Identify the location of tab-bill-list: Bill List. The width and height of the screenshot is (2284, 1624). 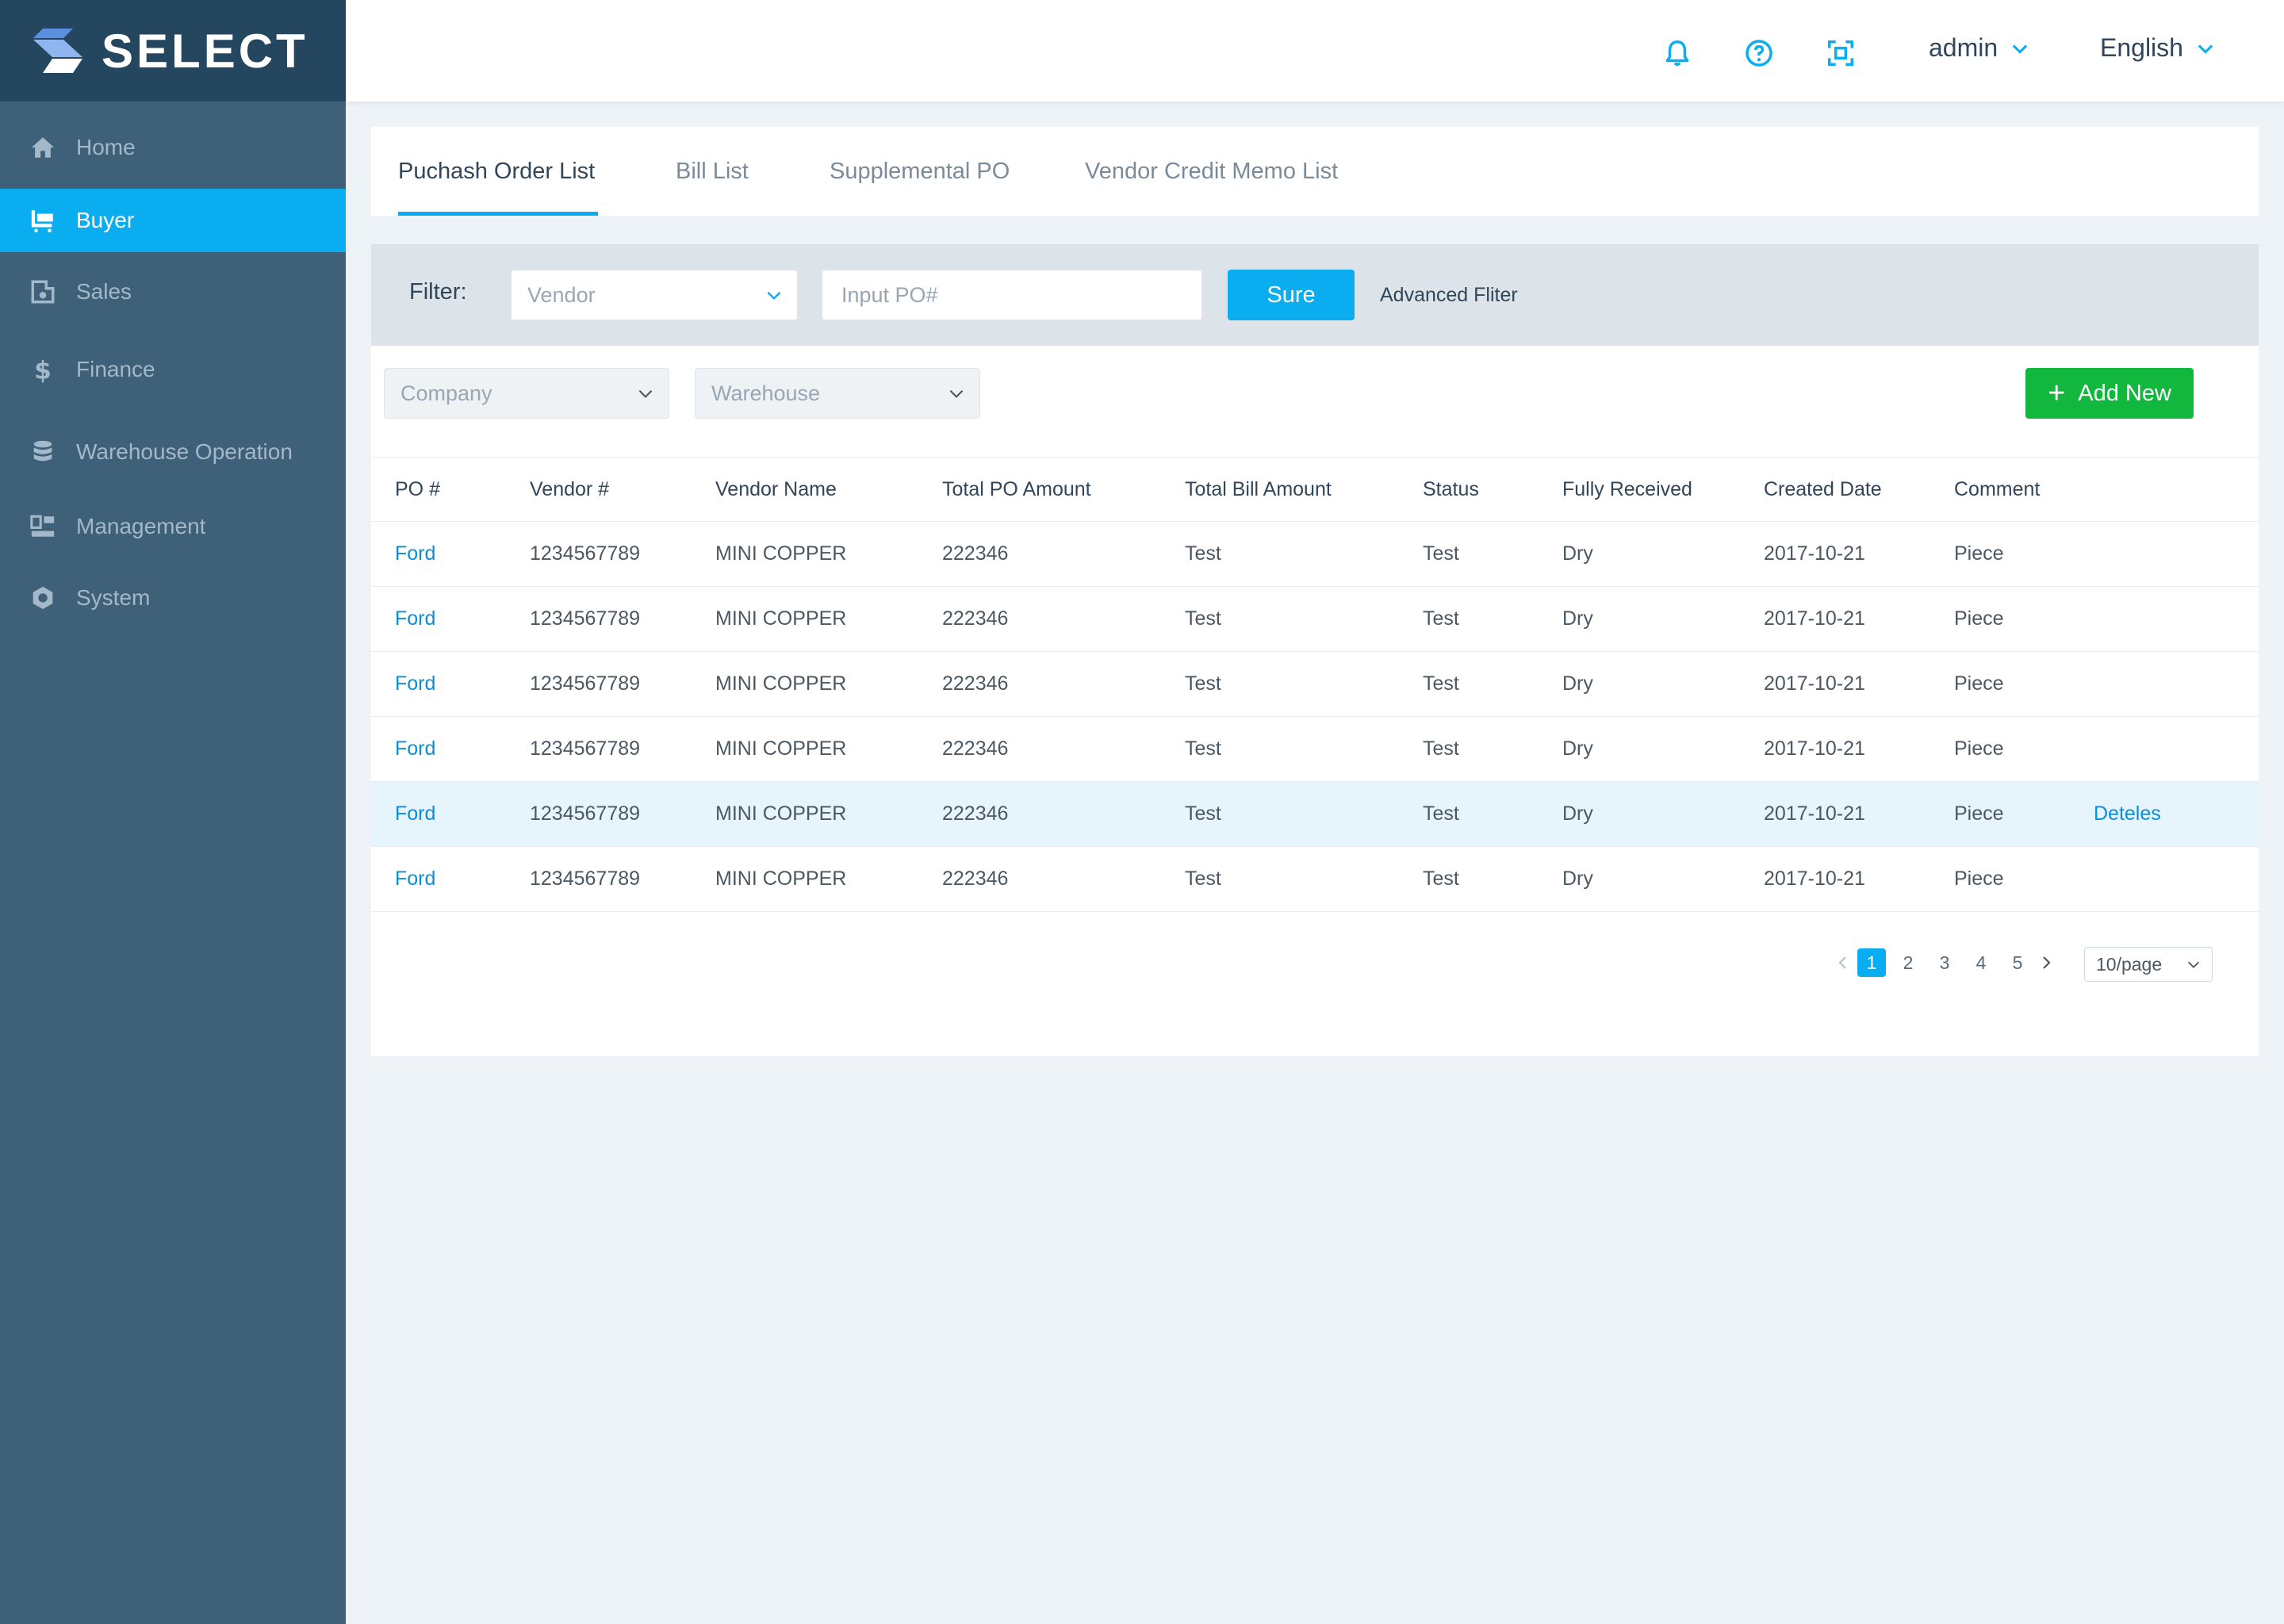
(712, 171).